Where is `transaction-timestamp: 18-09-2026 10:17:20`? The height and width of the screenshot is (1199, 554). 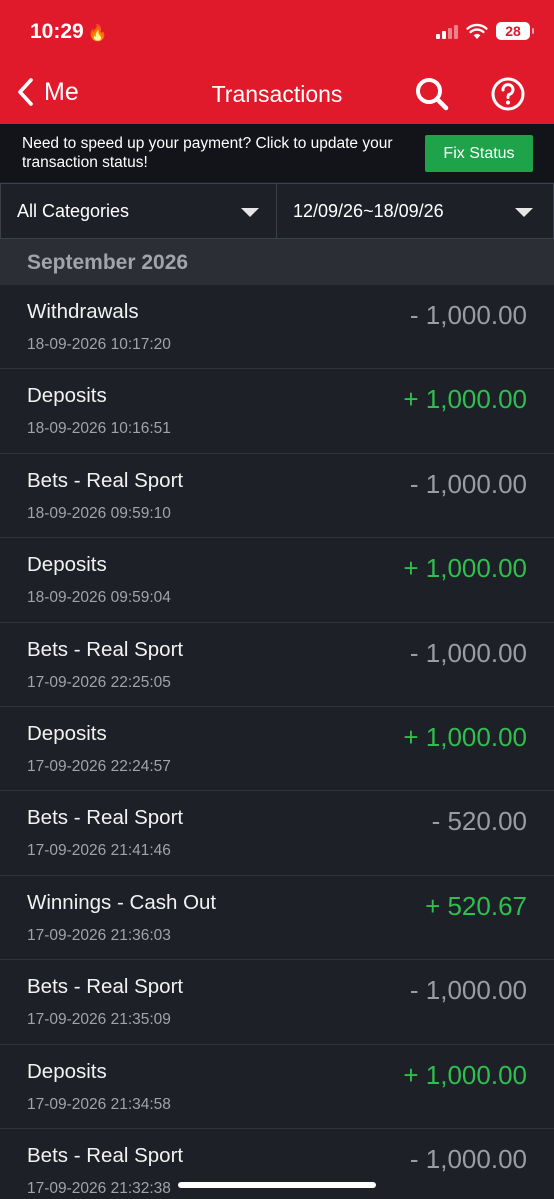 transaction-timestamp: 18-09-2026 10:17:20 is located at coordinates (99, 344).